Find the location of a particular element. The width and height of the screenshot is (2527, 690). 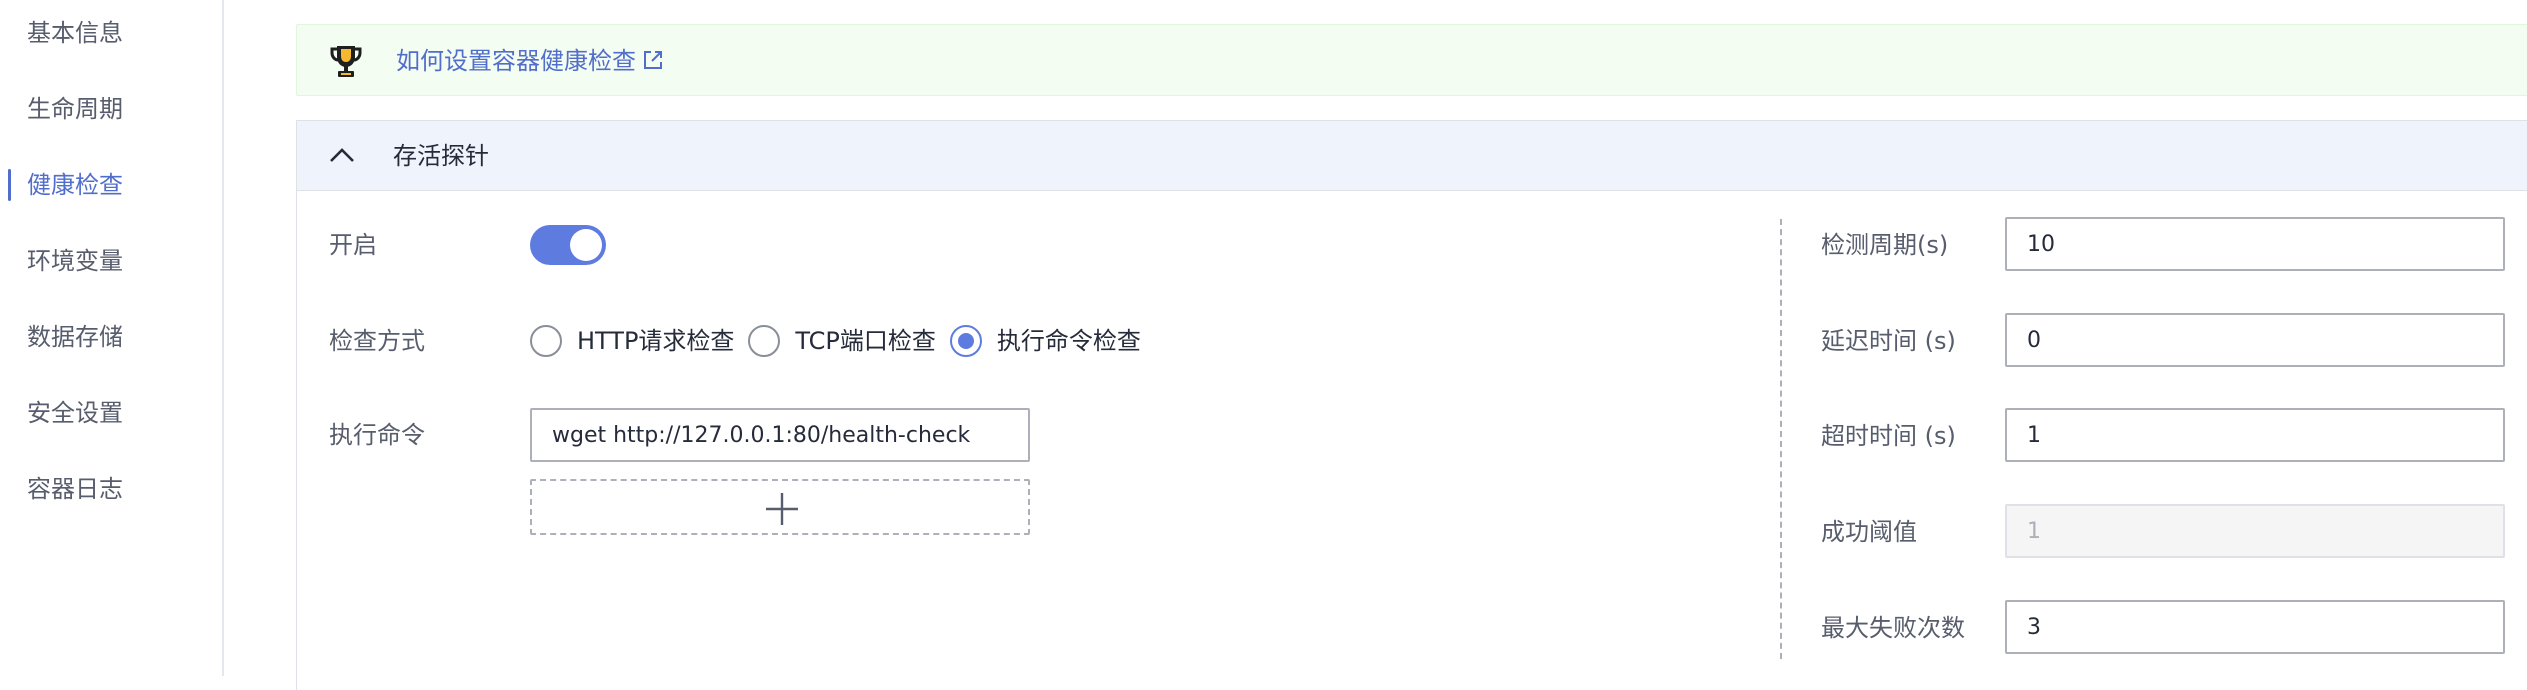

health-check-guide-link: 如何设置容器健康检查 is located at coordinates (530, 61).